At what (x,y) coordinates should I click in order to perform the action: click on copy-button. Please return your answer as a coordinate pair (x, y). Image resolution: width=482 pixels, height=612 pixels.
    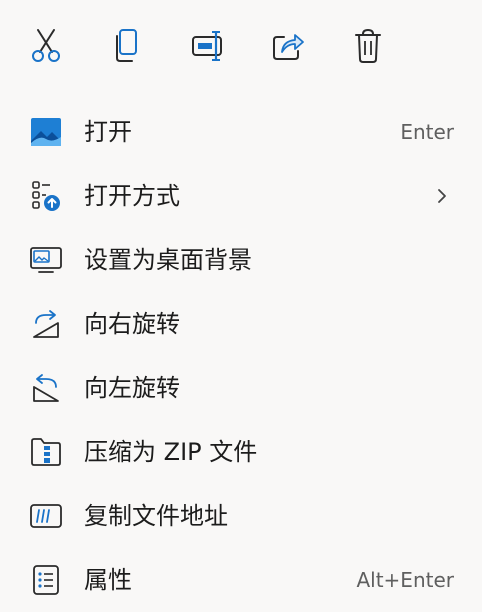
    Looking at the image, I should click on (126, 46).